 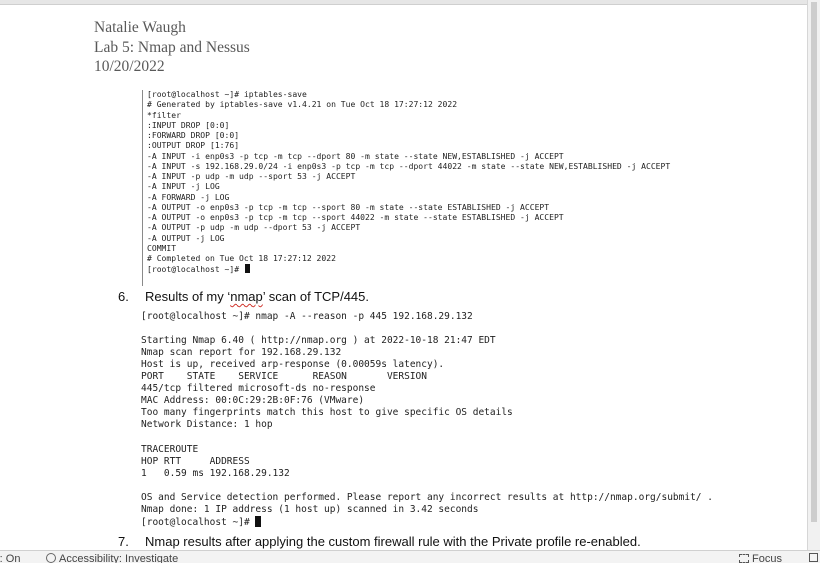 I want to click on item6-text-before: Results of my ‘, so click(x=188, y=296).